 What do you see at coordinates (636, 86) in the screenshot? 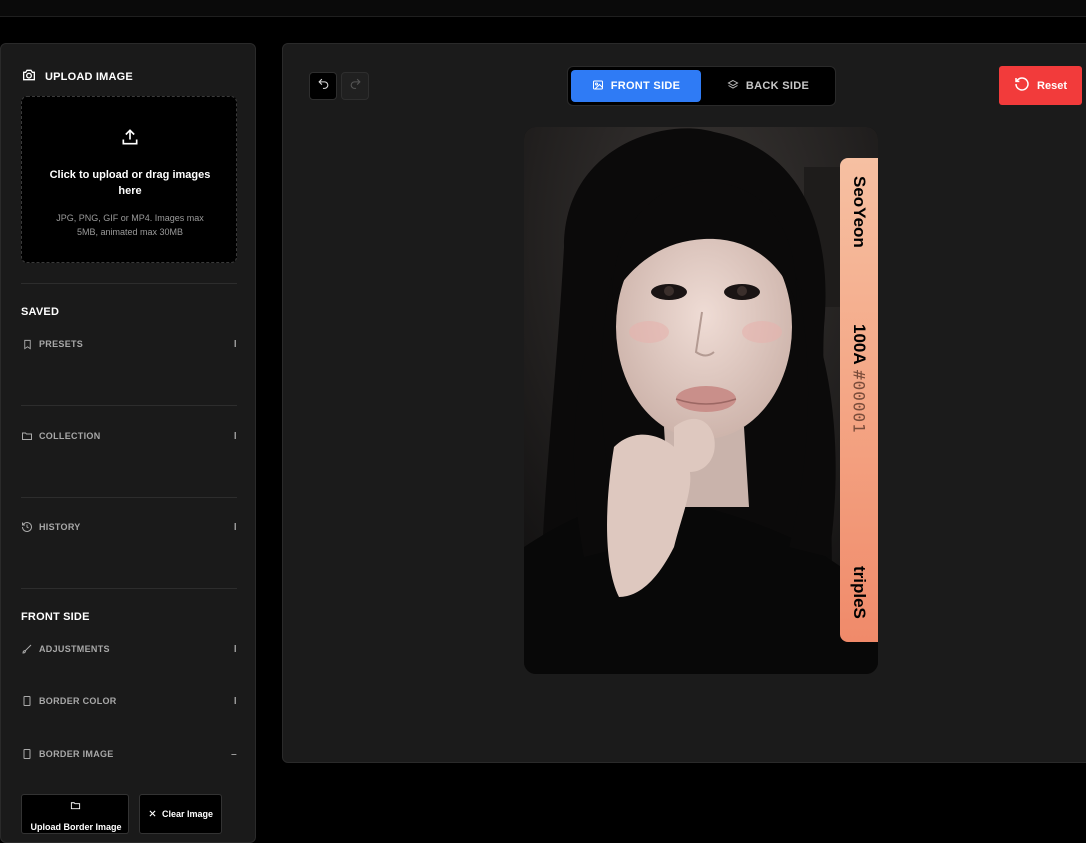
I see `tab-front-side: FRONT SIDE` at bounding box center [636, 86].